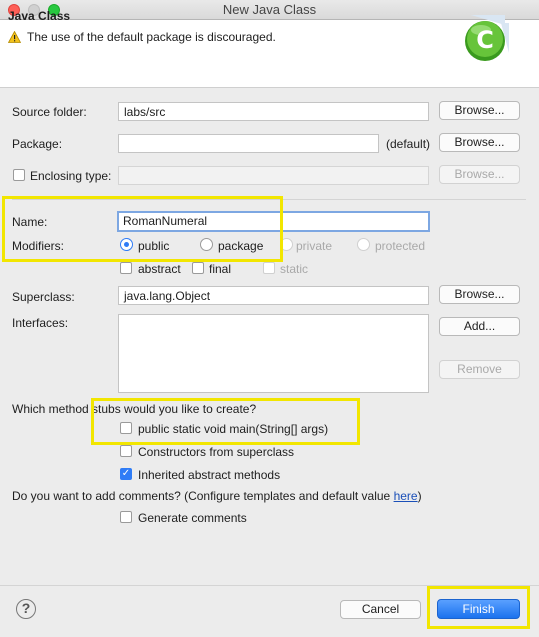  Describe the element at coordinates (225, 399) in the screenshot. I see `highlight-main-stub-top` at that location.